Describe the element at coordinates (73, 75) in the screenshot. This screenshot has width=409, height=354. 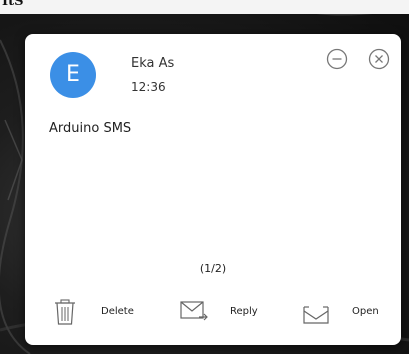
I see `avatar: E` at that location.